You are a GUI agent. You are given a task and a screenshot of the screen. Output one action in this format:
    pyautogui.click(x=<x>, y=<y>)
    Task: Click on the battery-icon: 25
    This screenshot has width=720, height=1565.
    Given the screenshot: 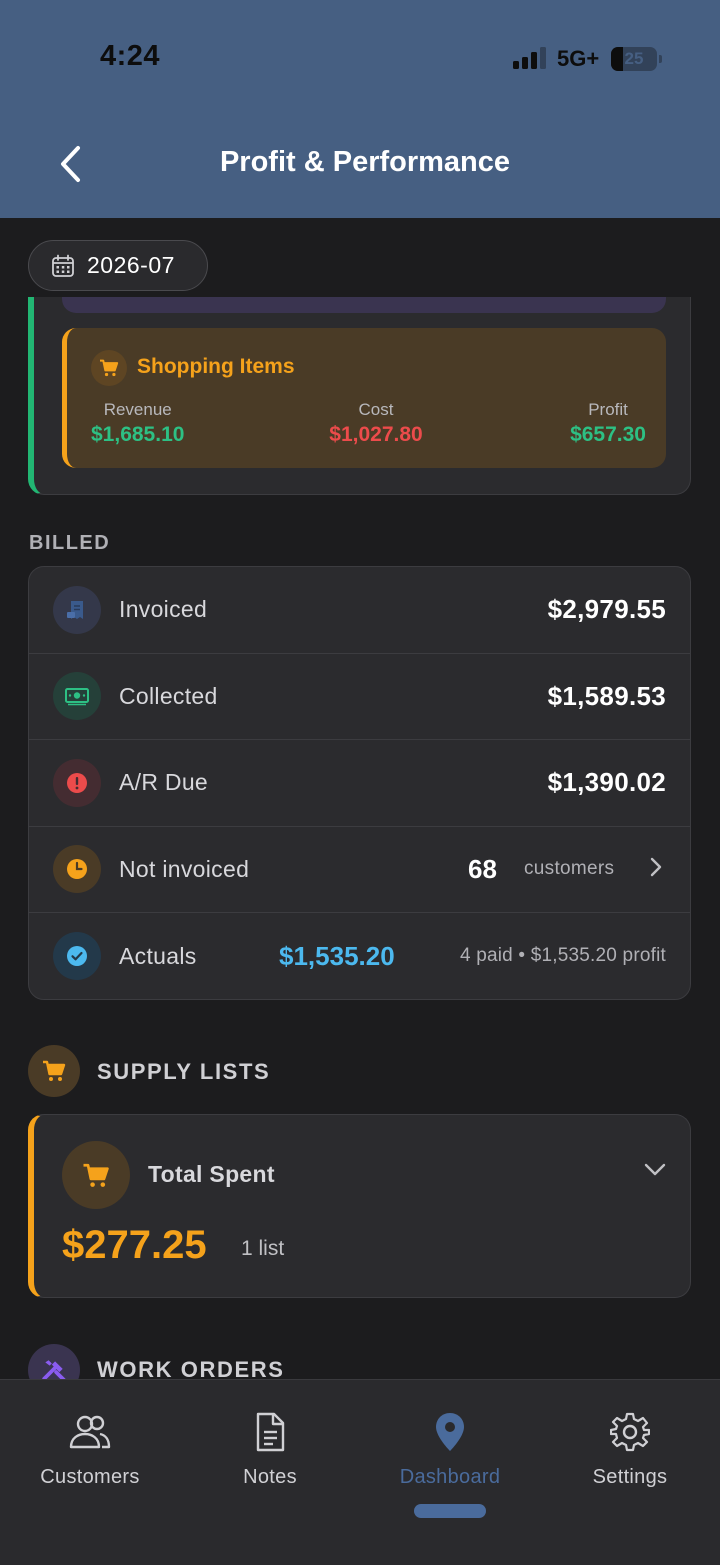 What is the action you would take?
    pyautogui.click(x=636, y=59)
    